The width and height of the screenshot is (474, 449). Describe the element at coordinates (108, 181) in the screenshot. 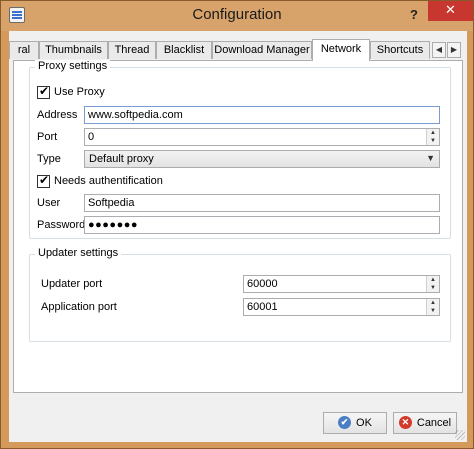

I see `needs-auth-label: Needs authentification` at that location.